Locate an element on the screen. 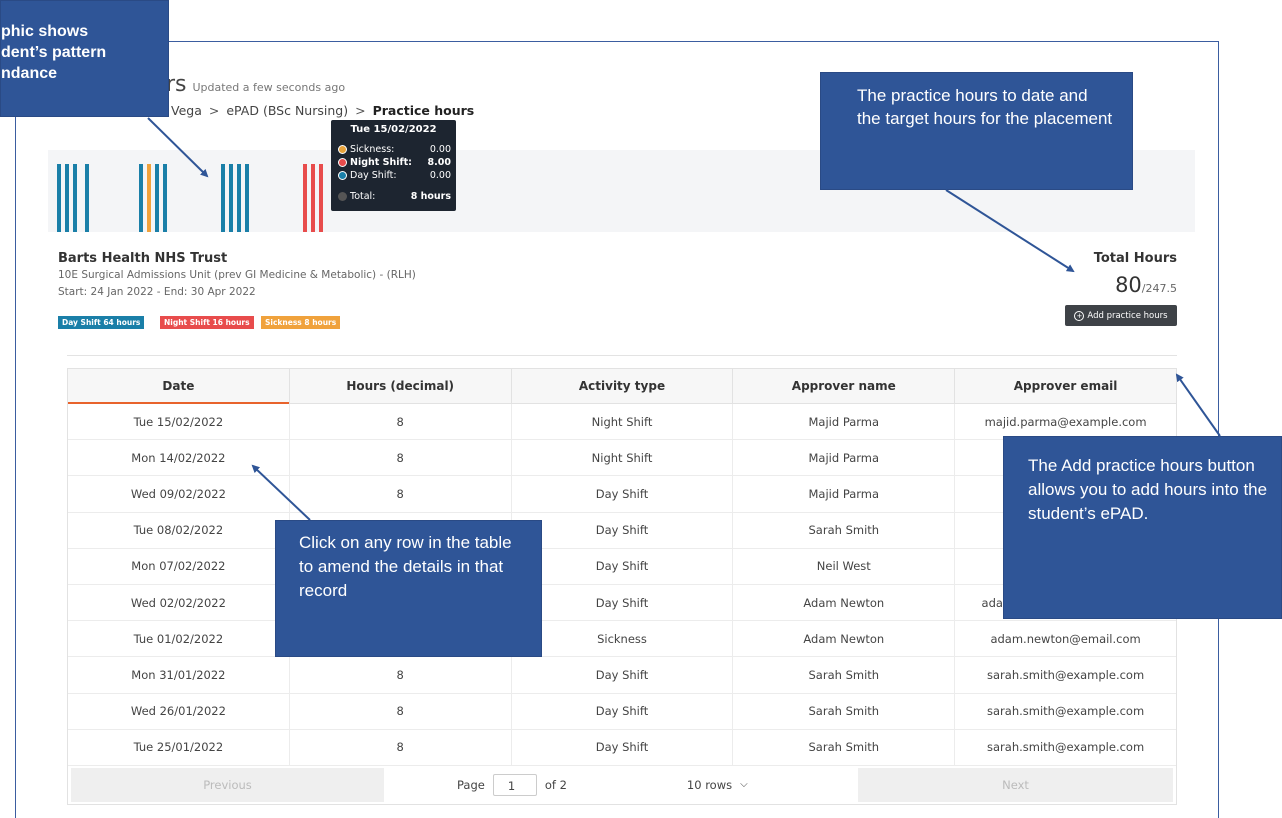 The height and width of the screenshot is (818, 1282). chevron-right-icon: > is located at coordinates (214, 110).